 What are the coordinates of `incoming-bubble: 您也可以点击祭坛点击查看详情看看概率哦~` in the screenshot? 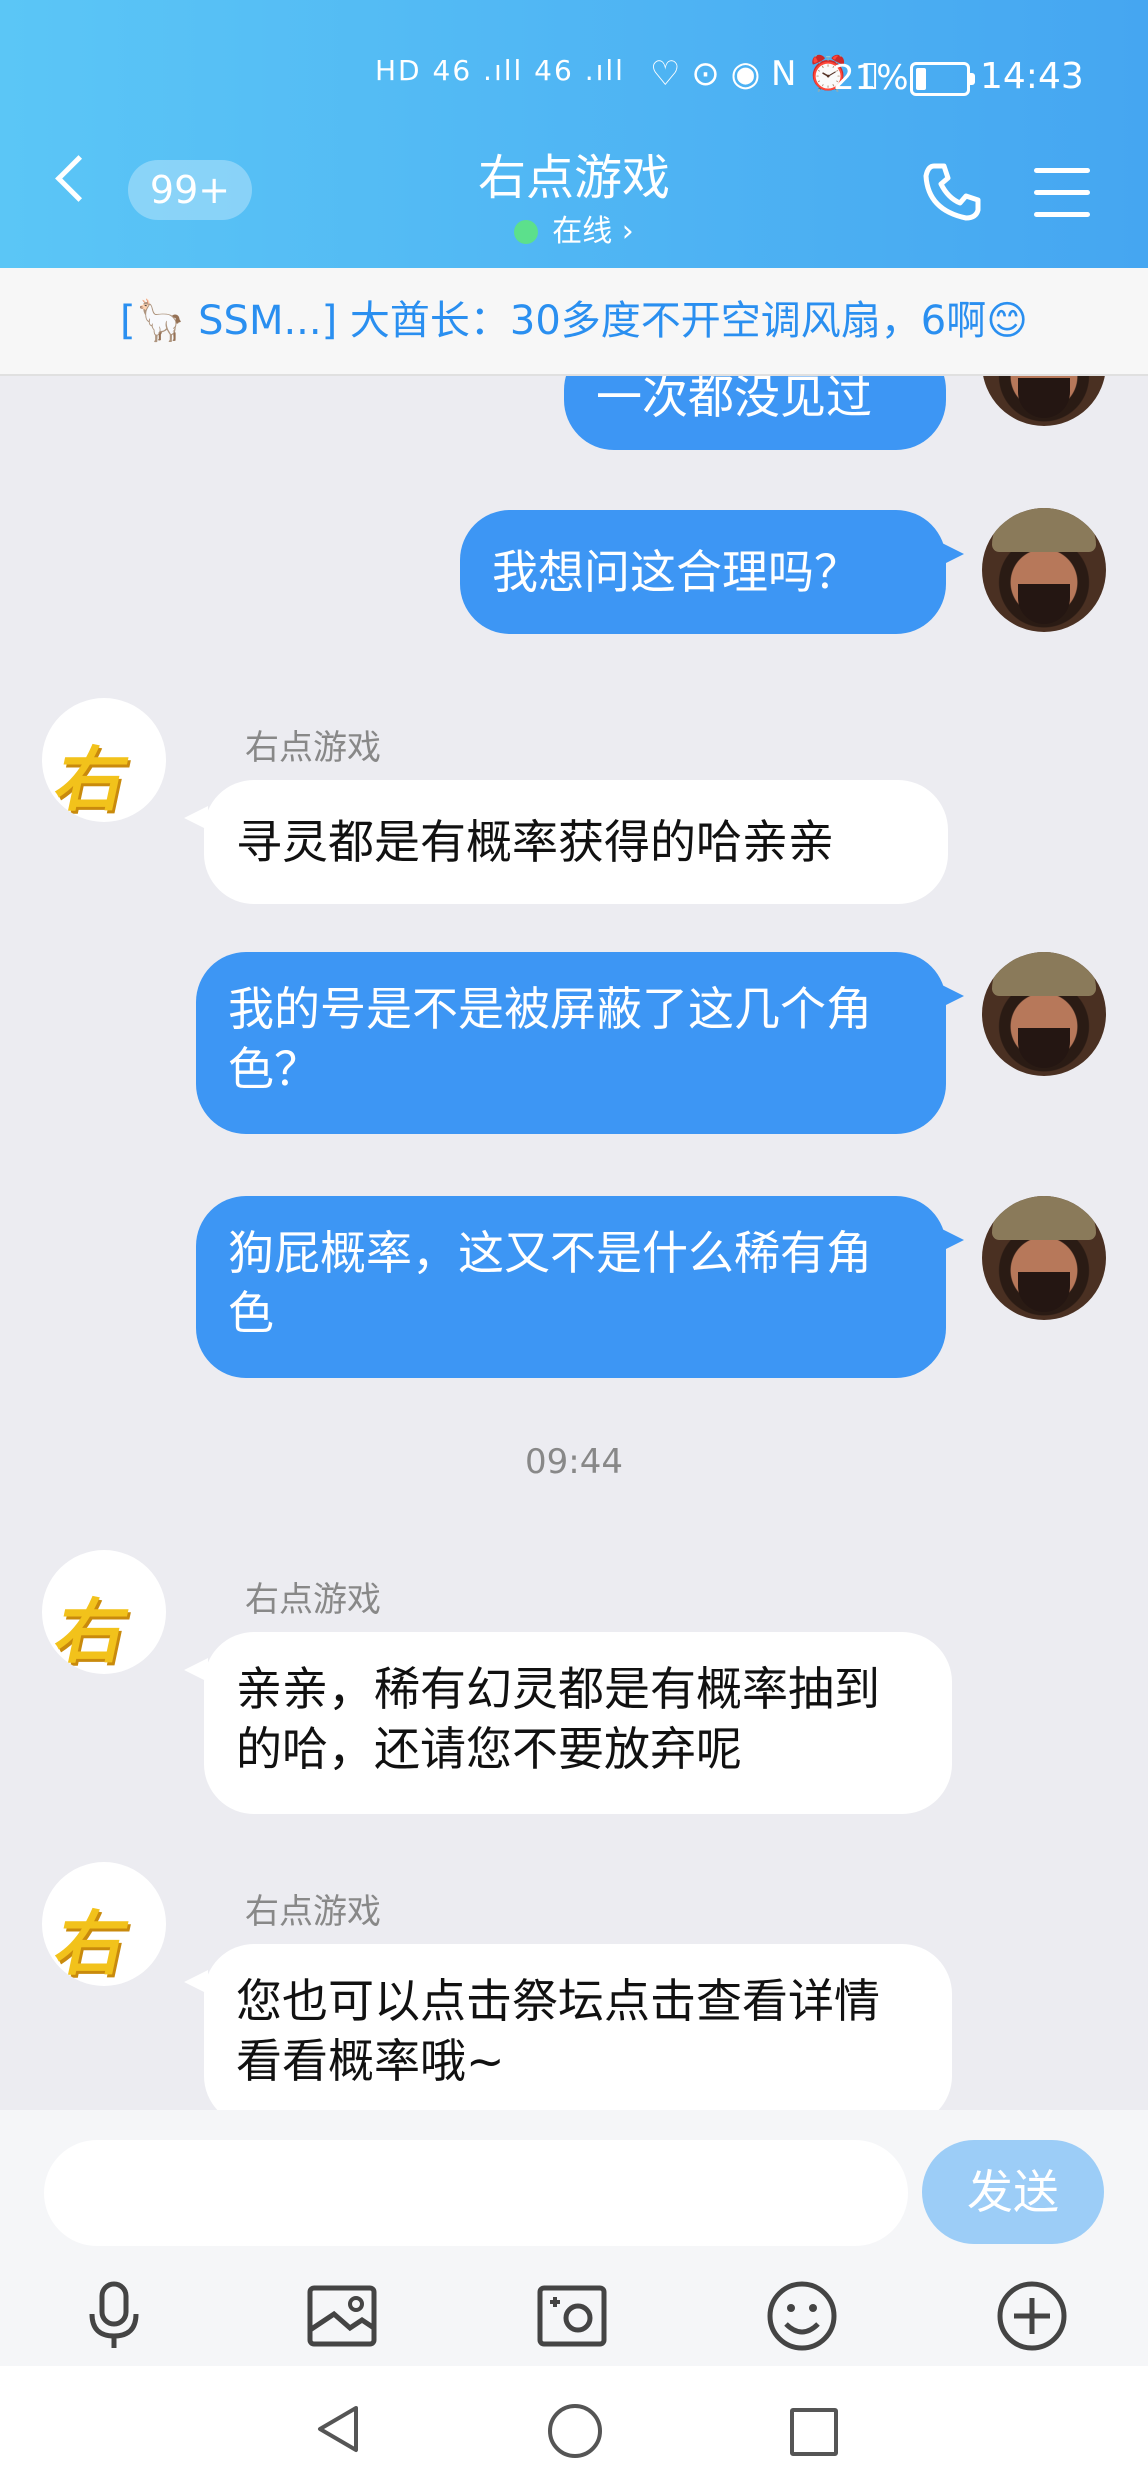 It's located at (578, 2027).